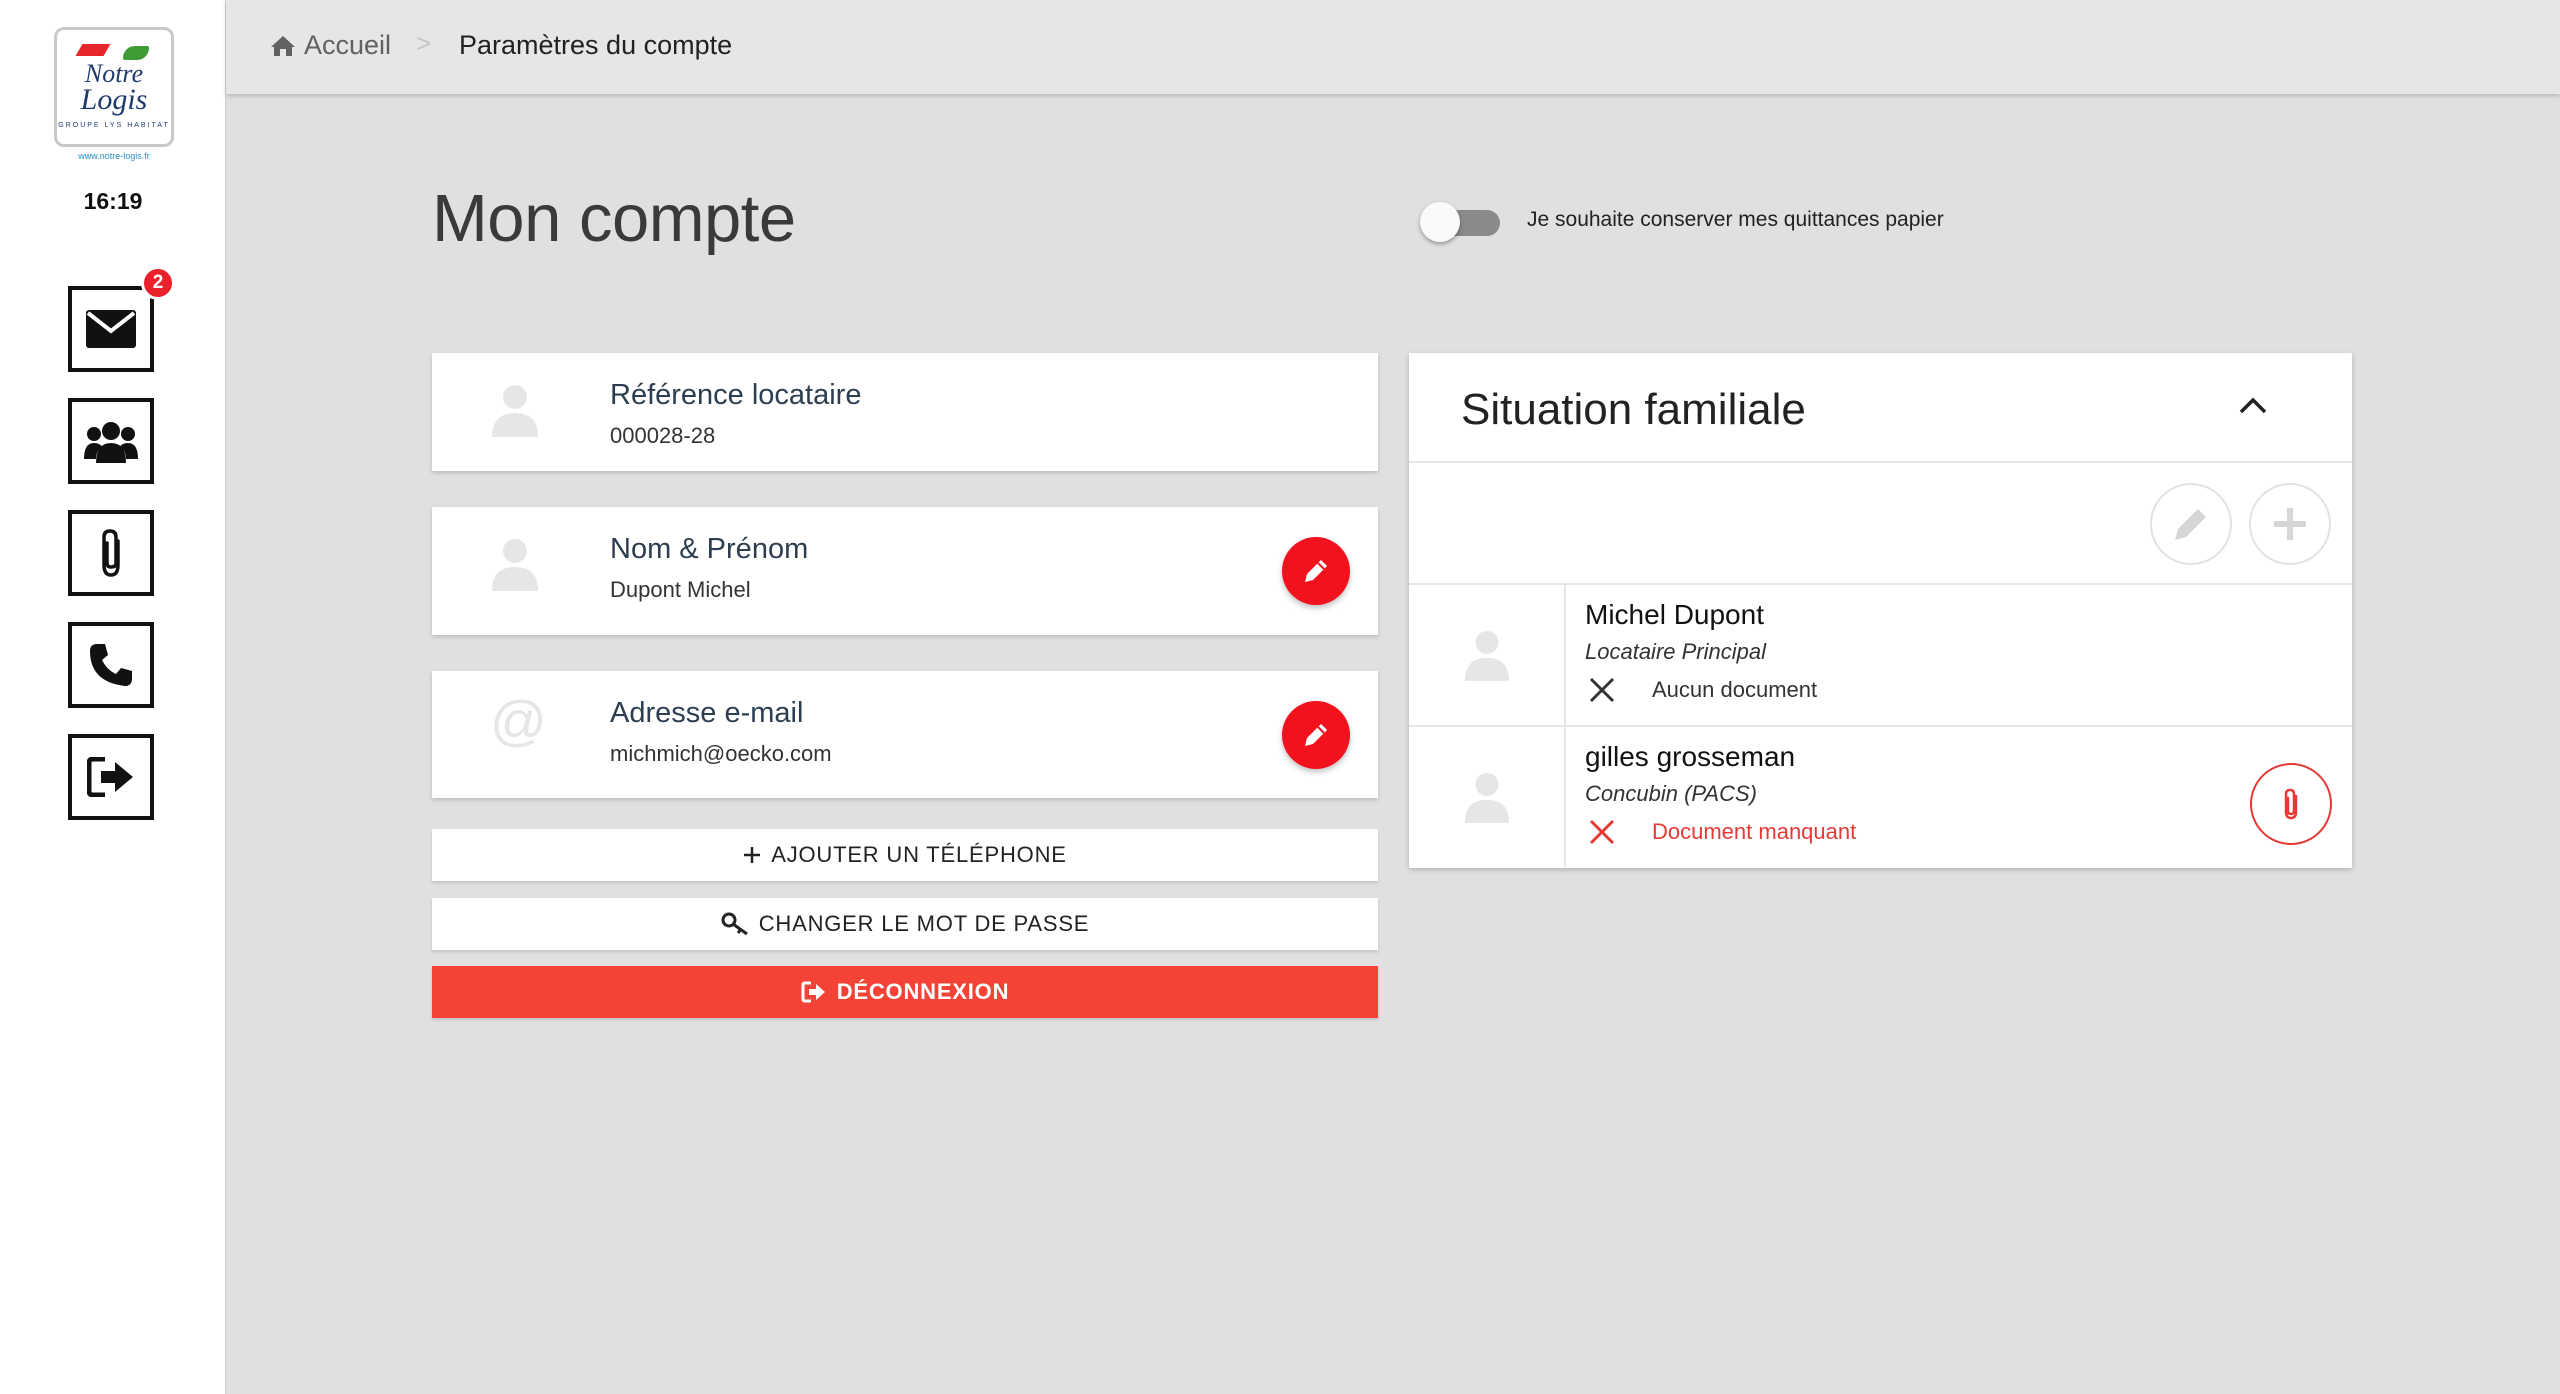  I want to click on edit-email-button, so click(1316, 735).